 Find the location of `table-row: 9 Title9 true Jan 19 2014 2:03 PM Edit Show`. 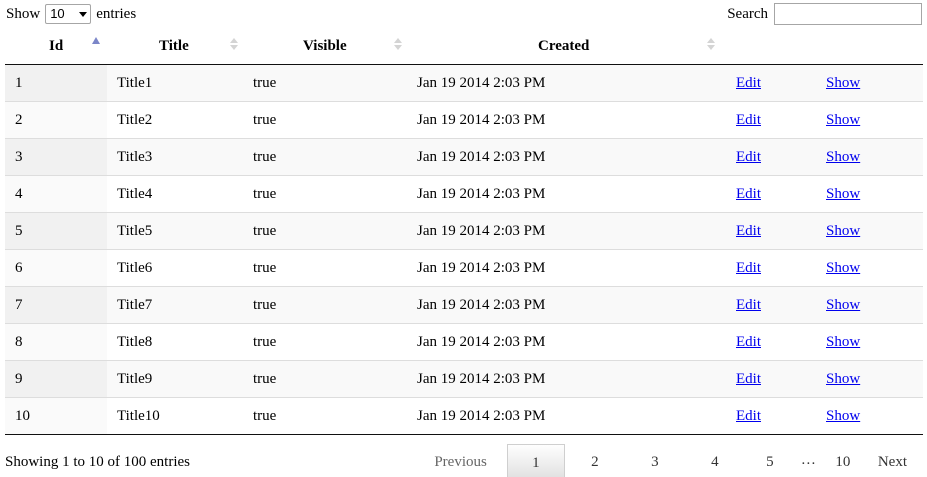

table-row: 9 Title9 true Jan 19 2014 2:03 PM Edit Show is located at coordinates (464, 379).